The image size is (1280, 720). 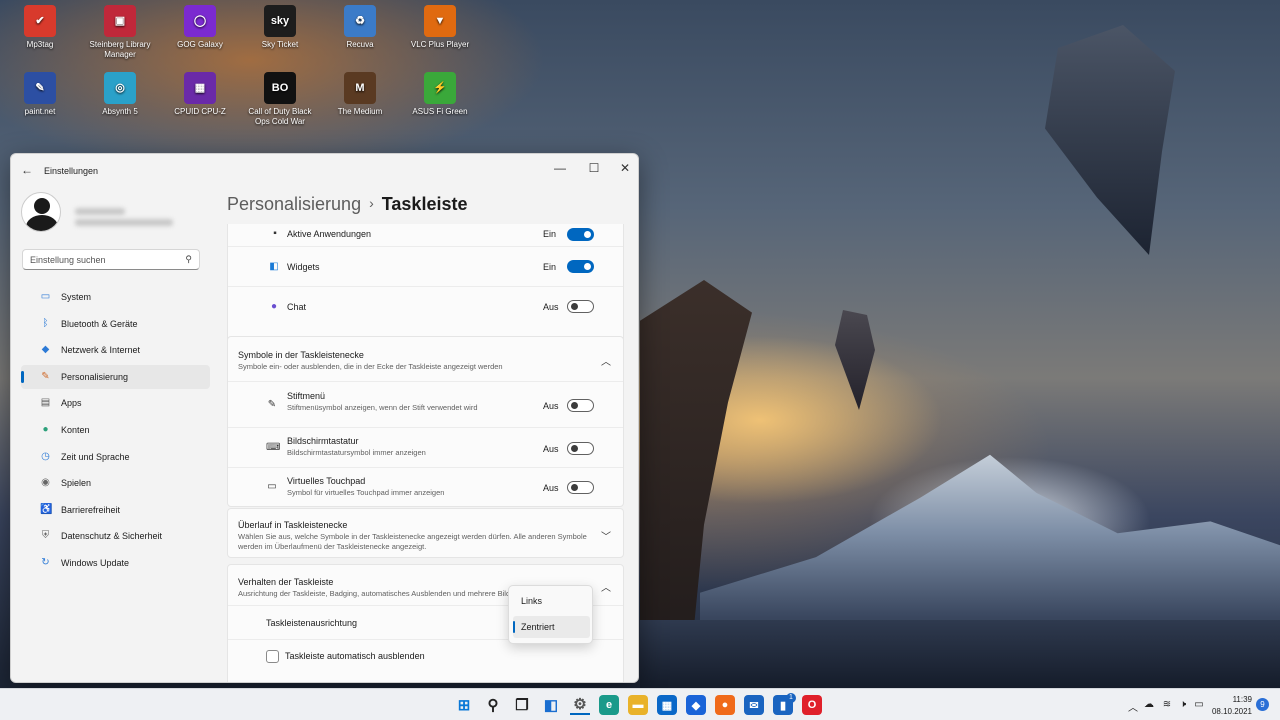 What do you see at coordinates (200, 44) in the screenshot?
I see `desktop-icon-label: GOG Galaxy` at bounding box center [200, 44].